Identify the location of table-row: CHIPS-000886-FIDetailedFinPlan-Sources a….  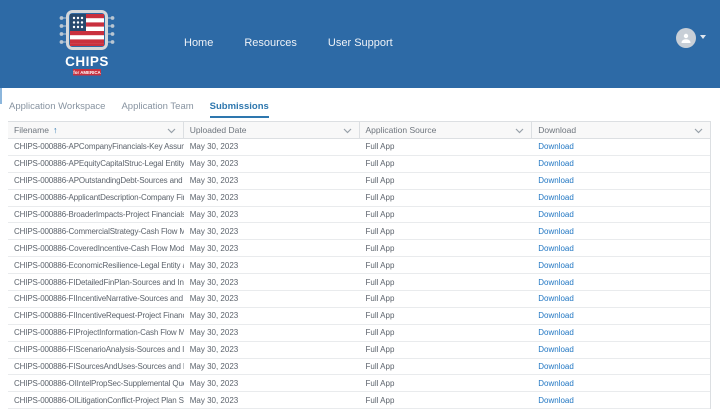
(359, 283).